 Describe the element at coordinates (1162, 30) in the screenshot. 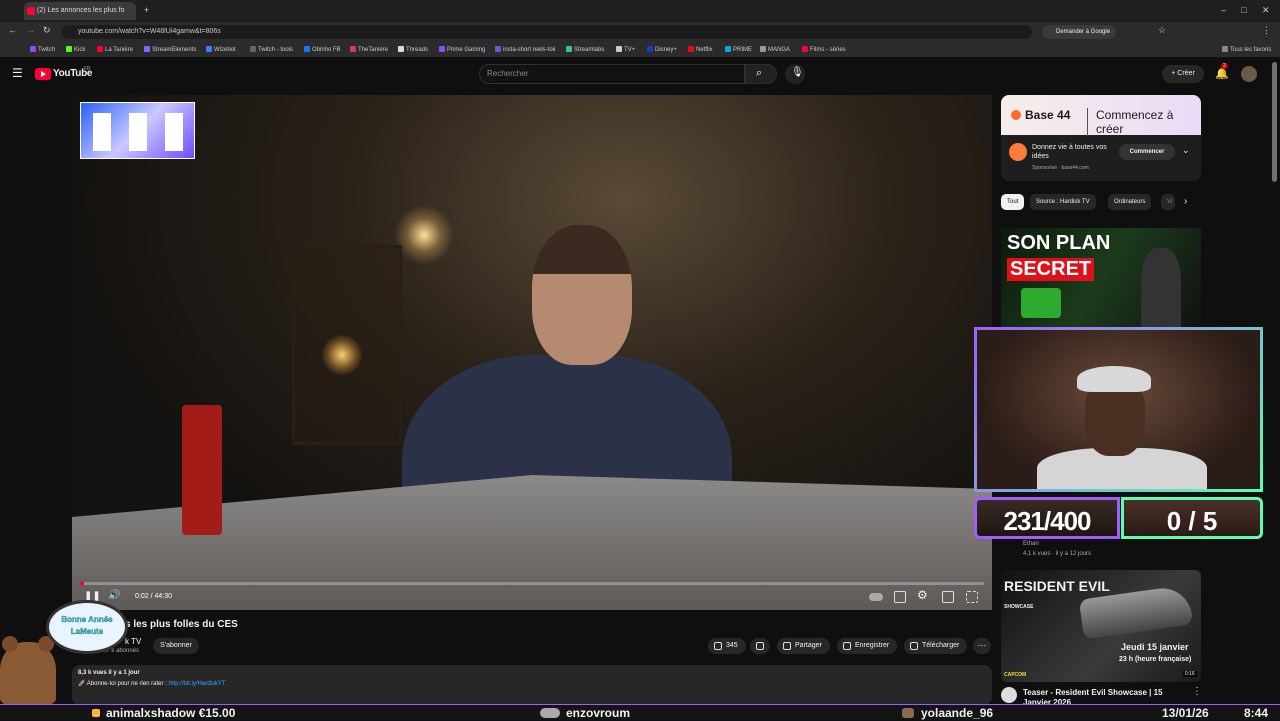

I see `star-icon: ☆` at that location.